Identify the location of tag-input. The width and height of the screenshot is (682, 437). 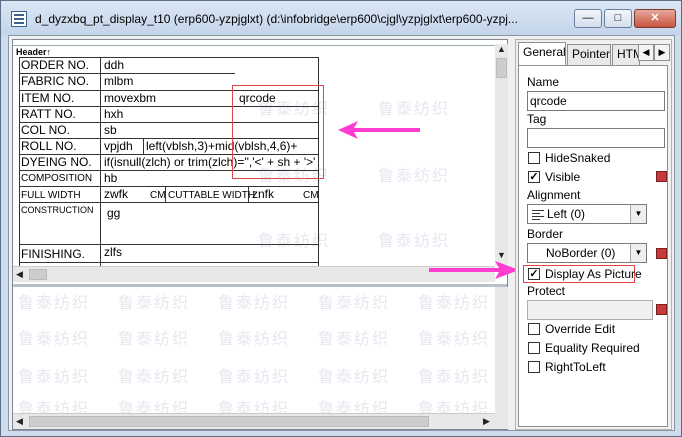
(596, 138).